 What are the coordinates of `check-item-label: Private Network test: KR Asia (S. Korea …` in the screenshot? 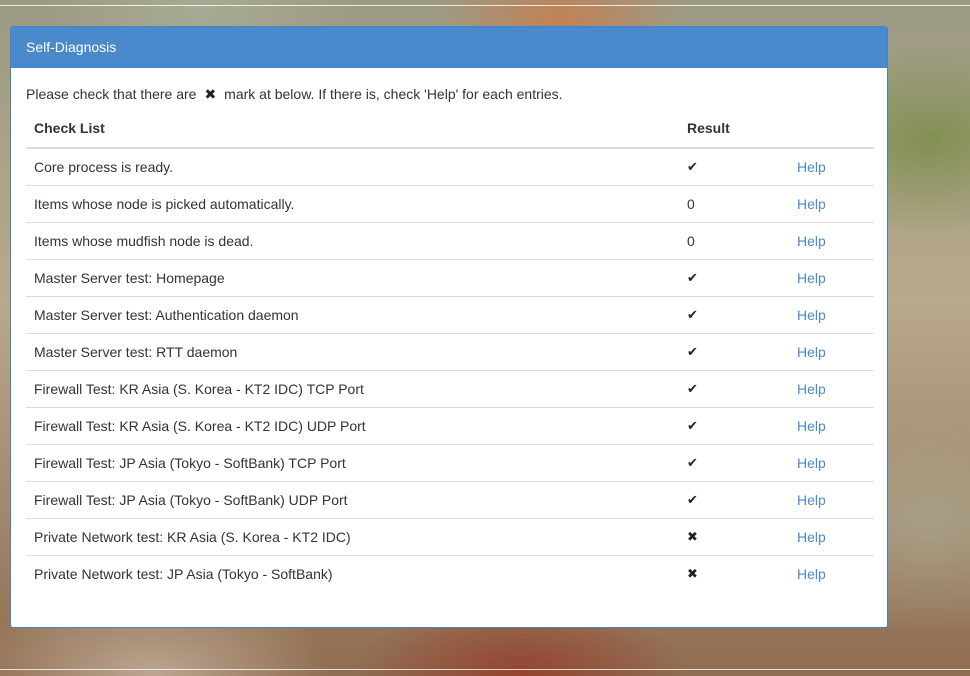 It's located at (352, 537).